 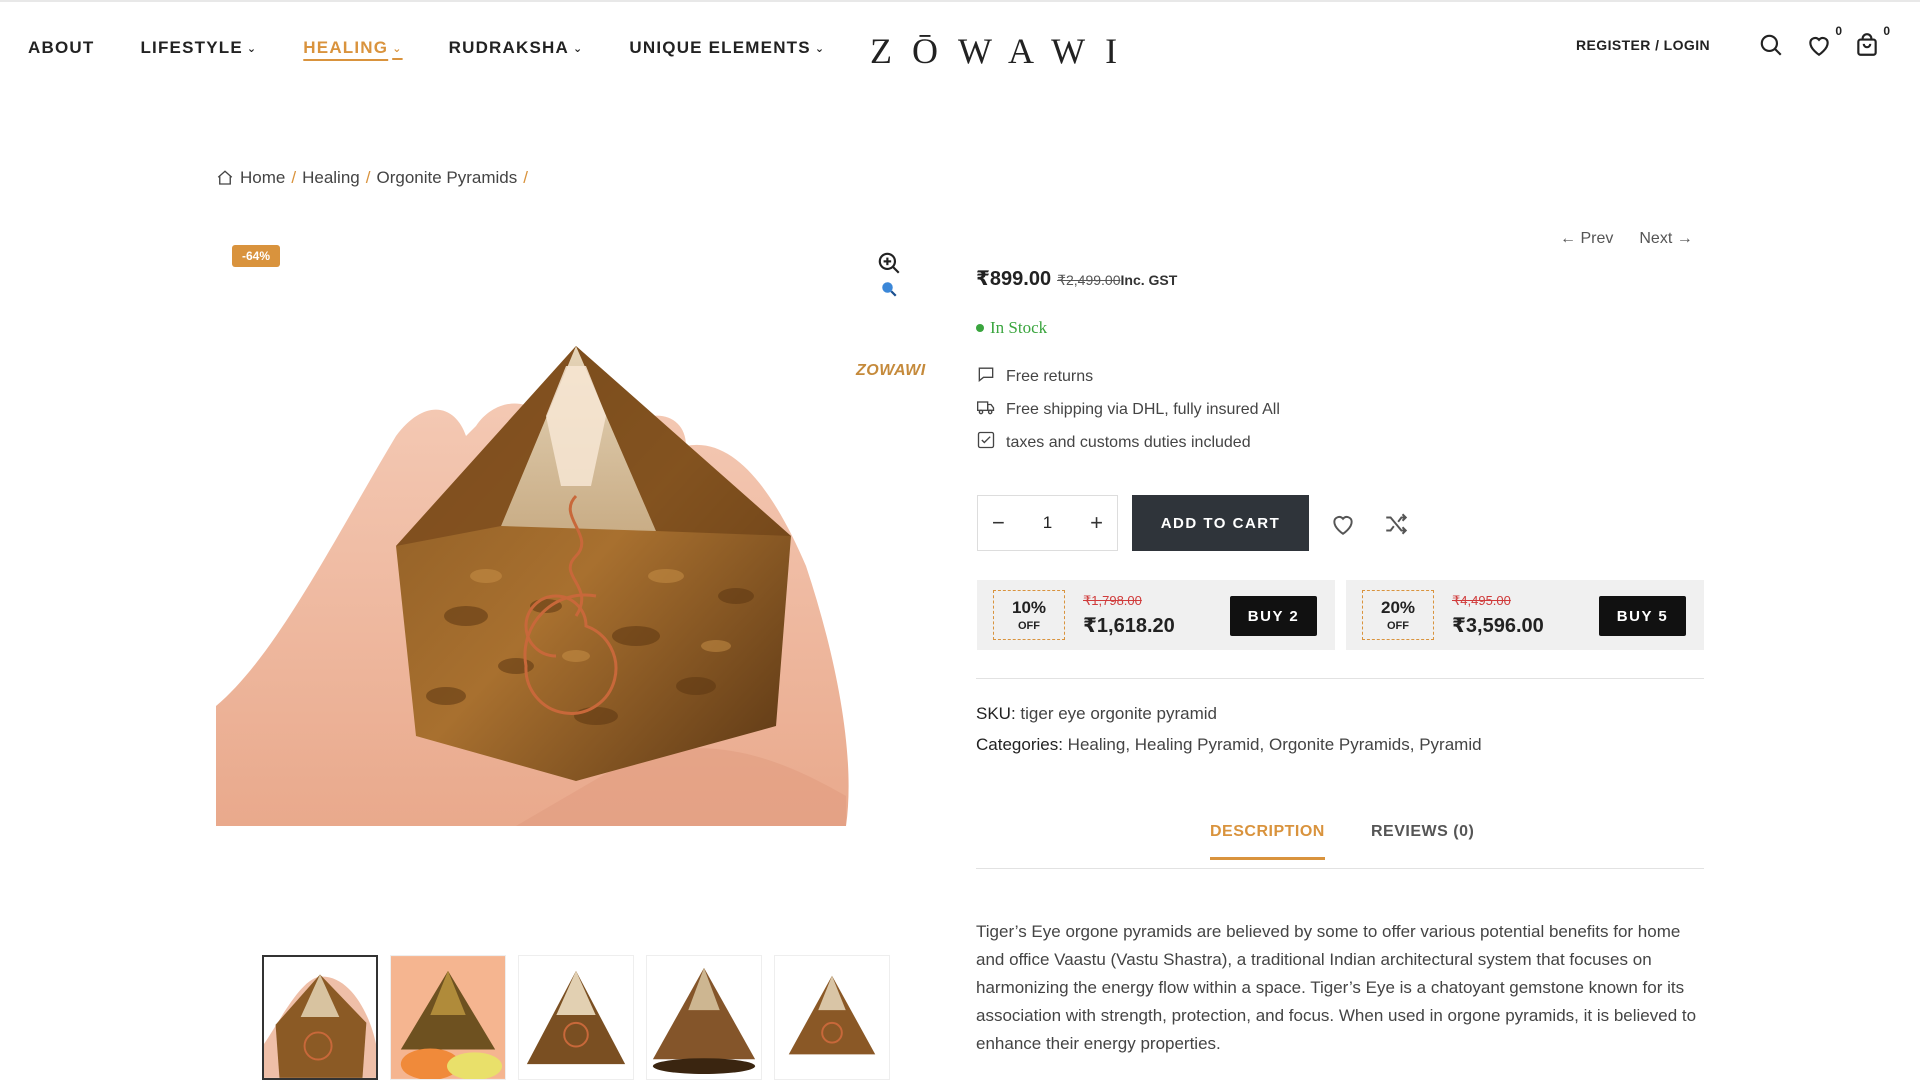 What do you see at coordinates (1197, 744) in the screenshot?
I see `category-link-healing-pyramid: Healing Pyramid` at bounding box center [1197, 744].